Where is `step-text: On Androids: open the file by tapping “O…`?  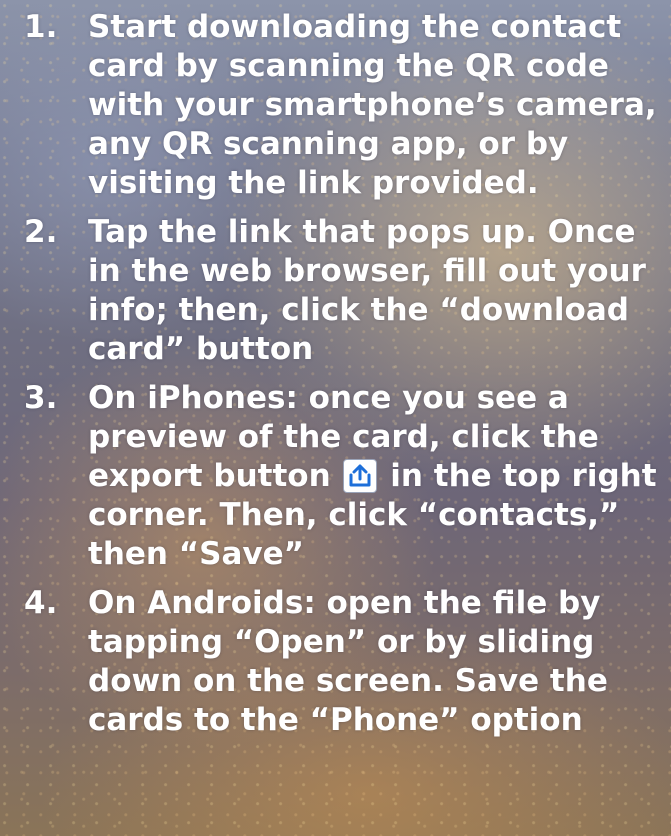 step-text: On Androids: open the file by tapping “O… is located at coordinates (348, 661).